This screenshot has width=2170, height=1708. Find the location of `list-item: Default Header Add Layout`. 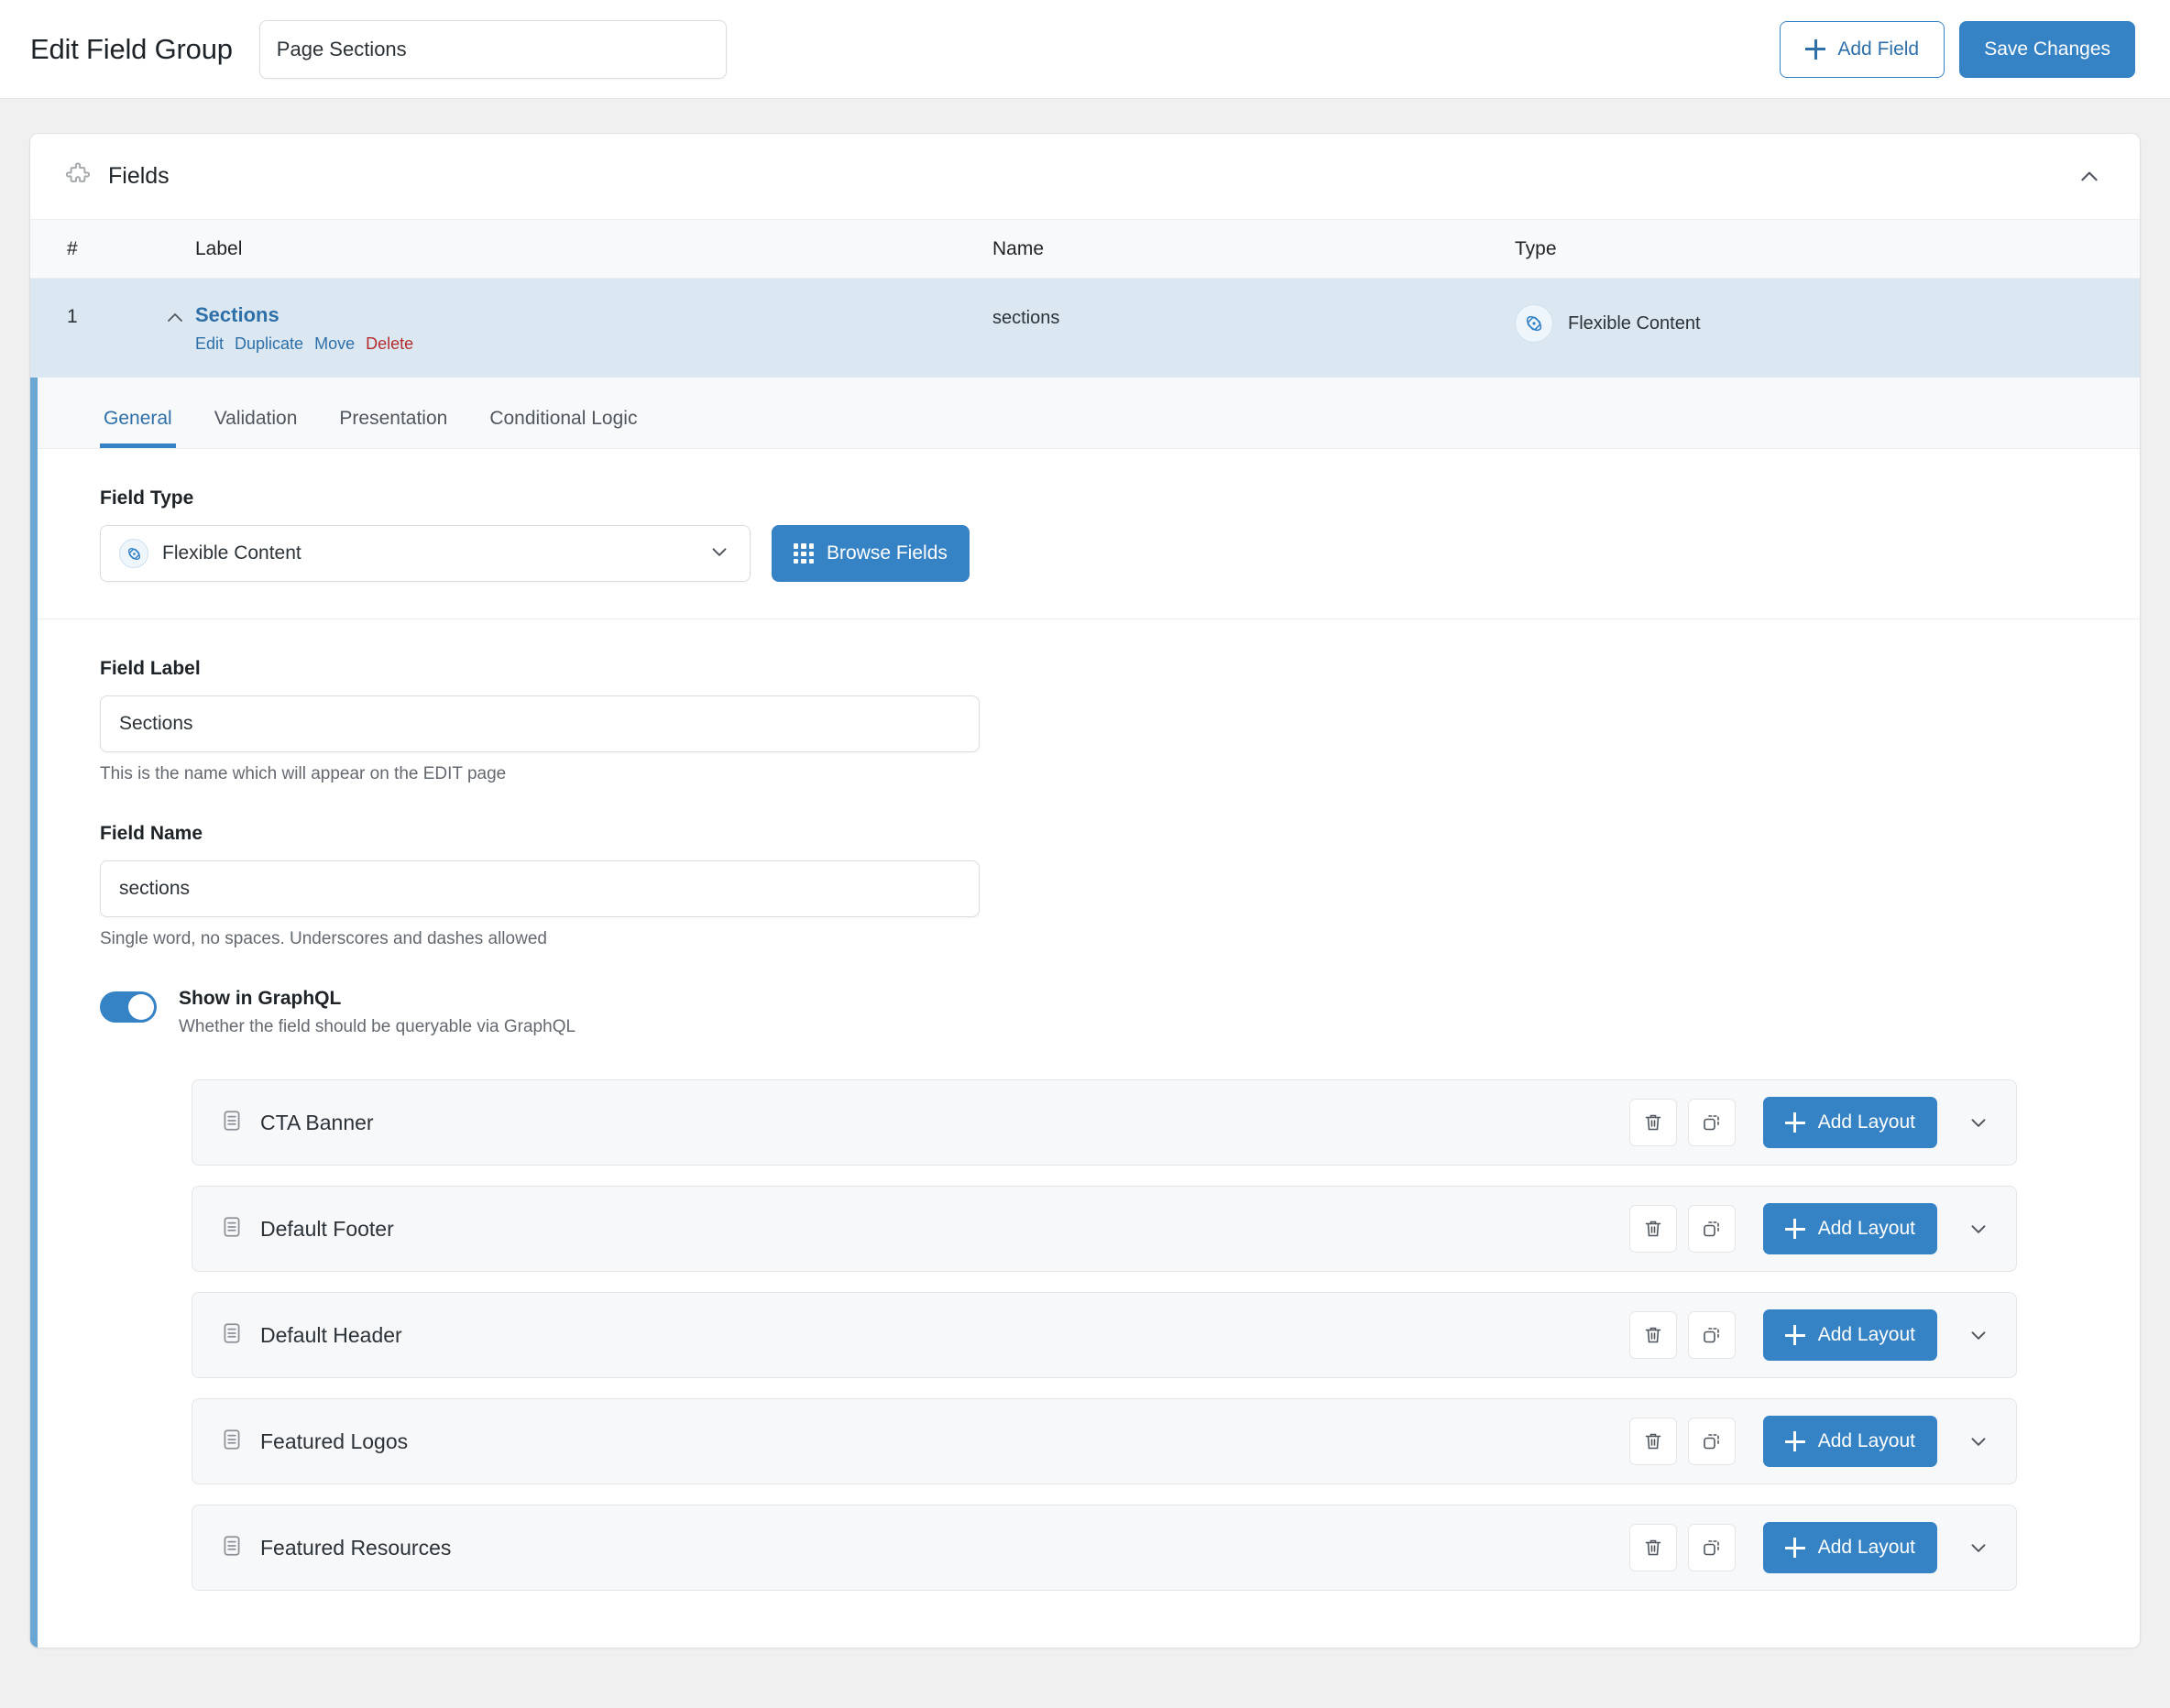

list-item: Default Header Add Layout is located at coordinates (1104, 1336).